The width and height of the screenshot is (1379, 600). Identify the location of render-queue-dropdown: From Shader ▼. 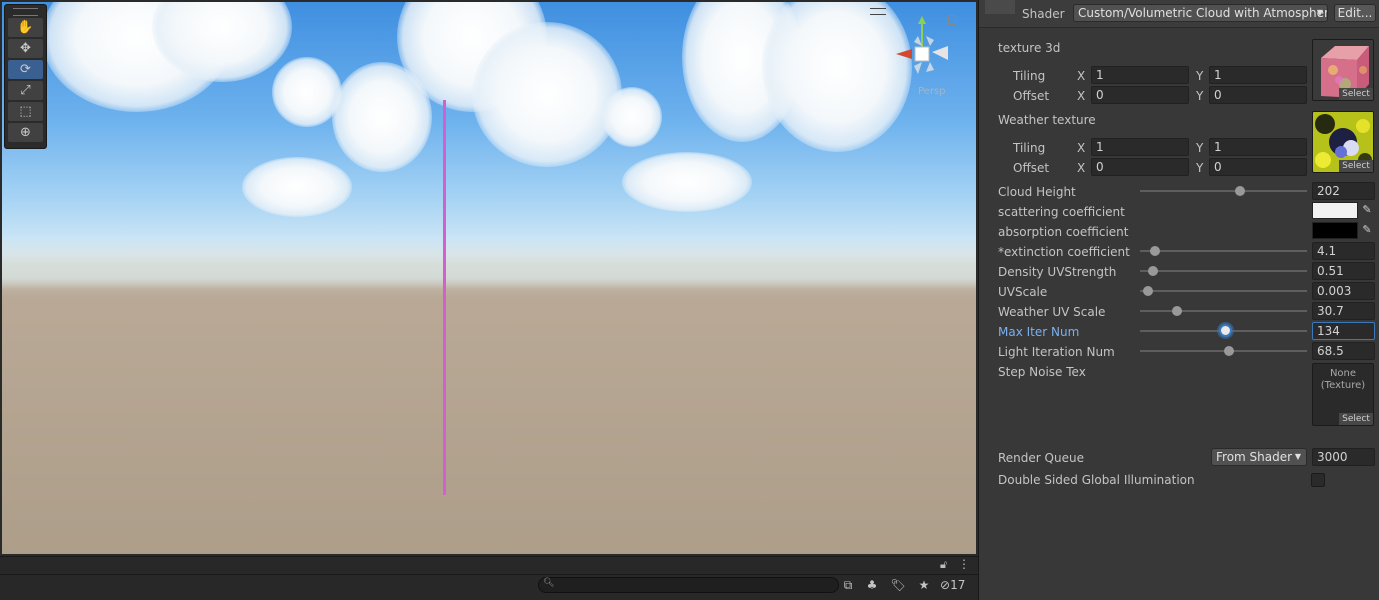
(1259, 457).